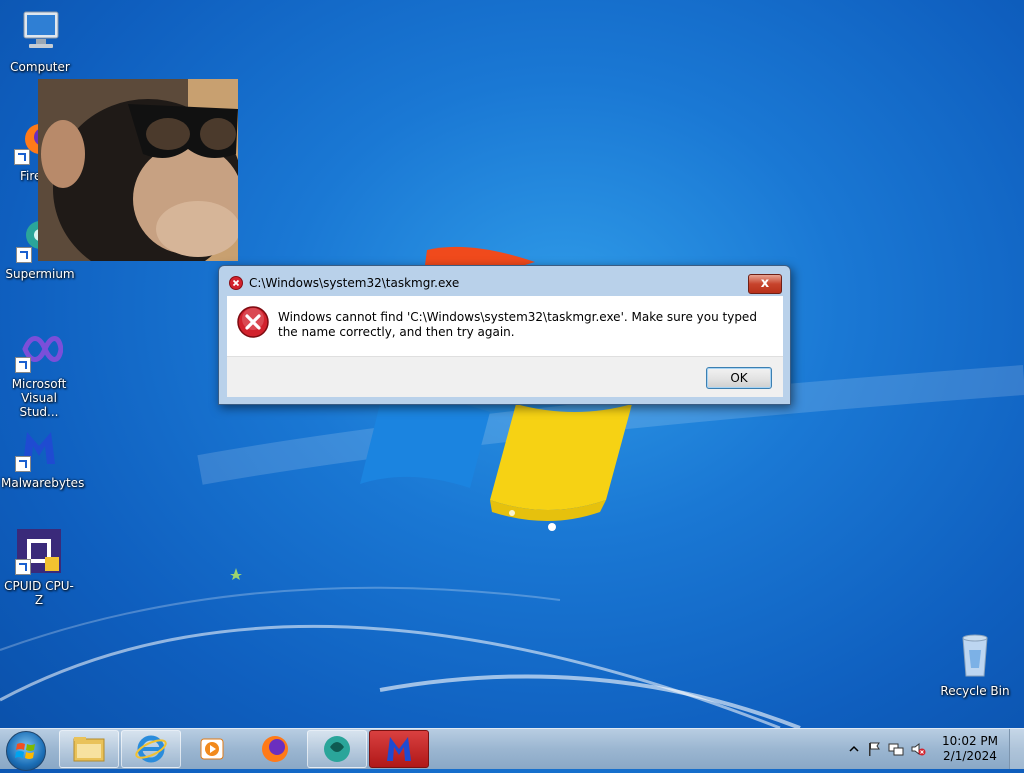 Image resolution: width=1024 pixels, height=773 pixels. I want to click on internet-explorer-icon, so click(151, 749).